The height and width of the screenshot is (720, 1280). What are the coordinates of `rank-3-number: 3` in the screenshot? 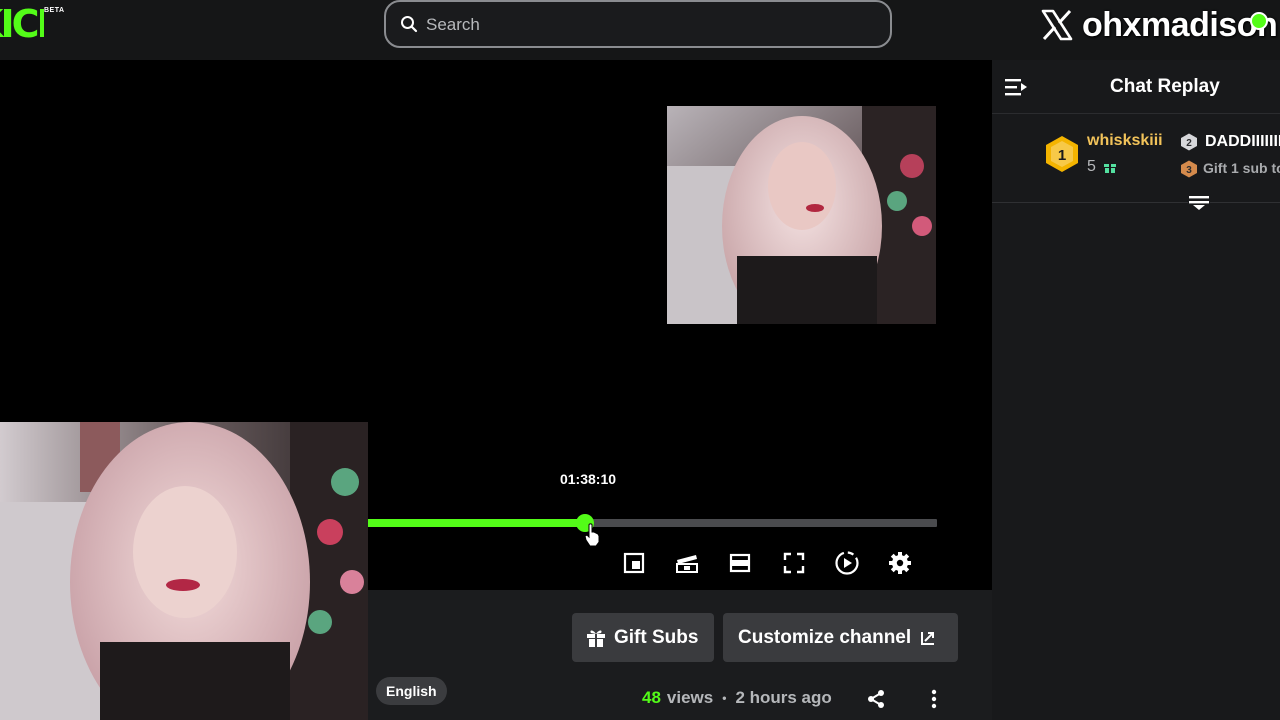 It's located at (1189, 170).